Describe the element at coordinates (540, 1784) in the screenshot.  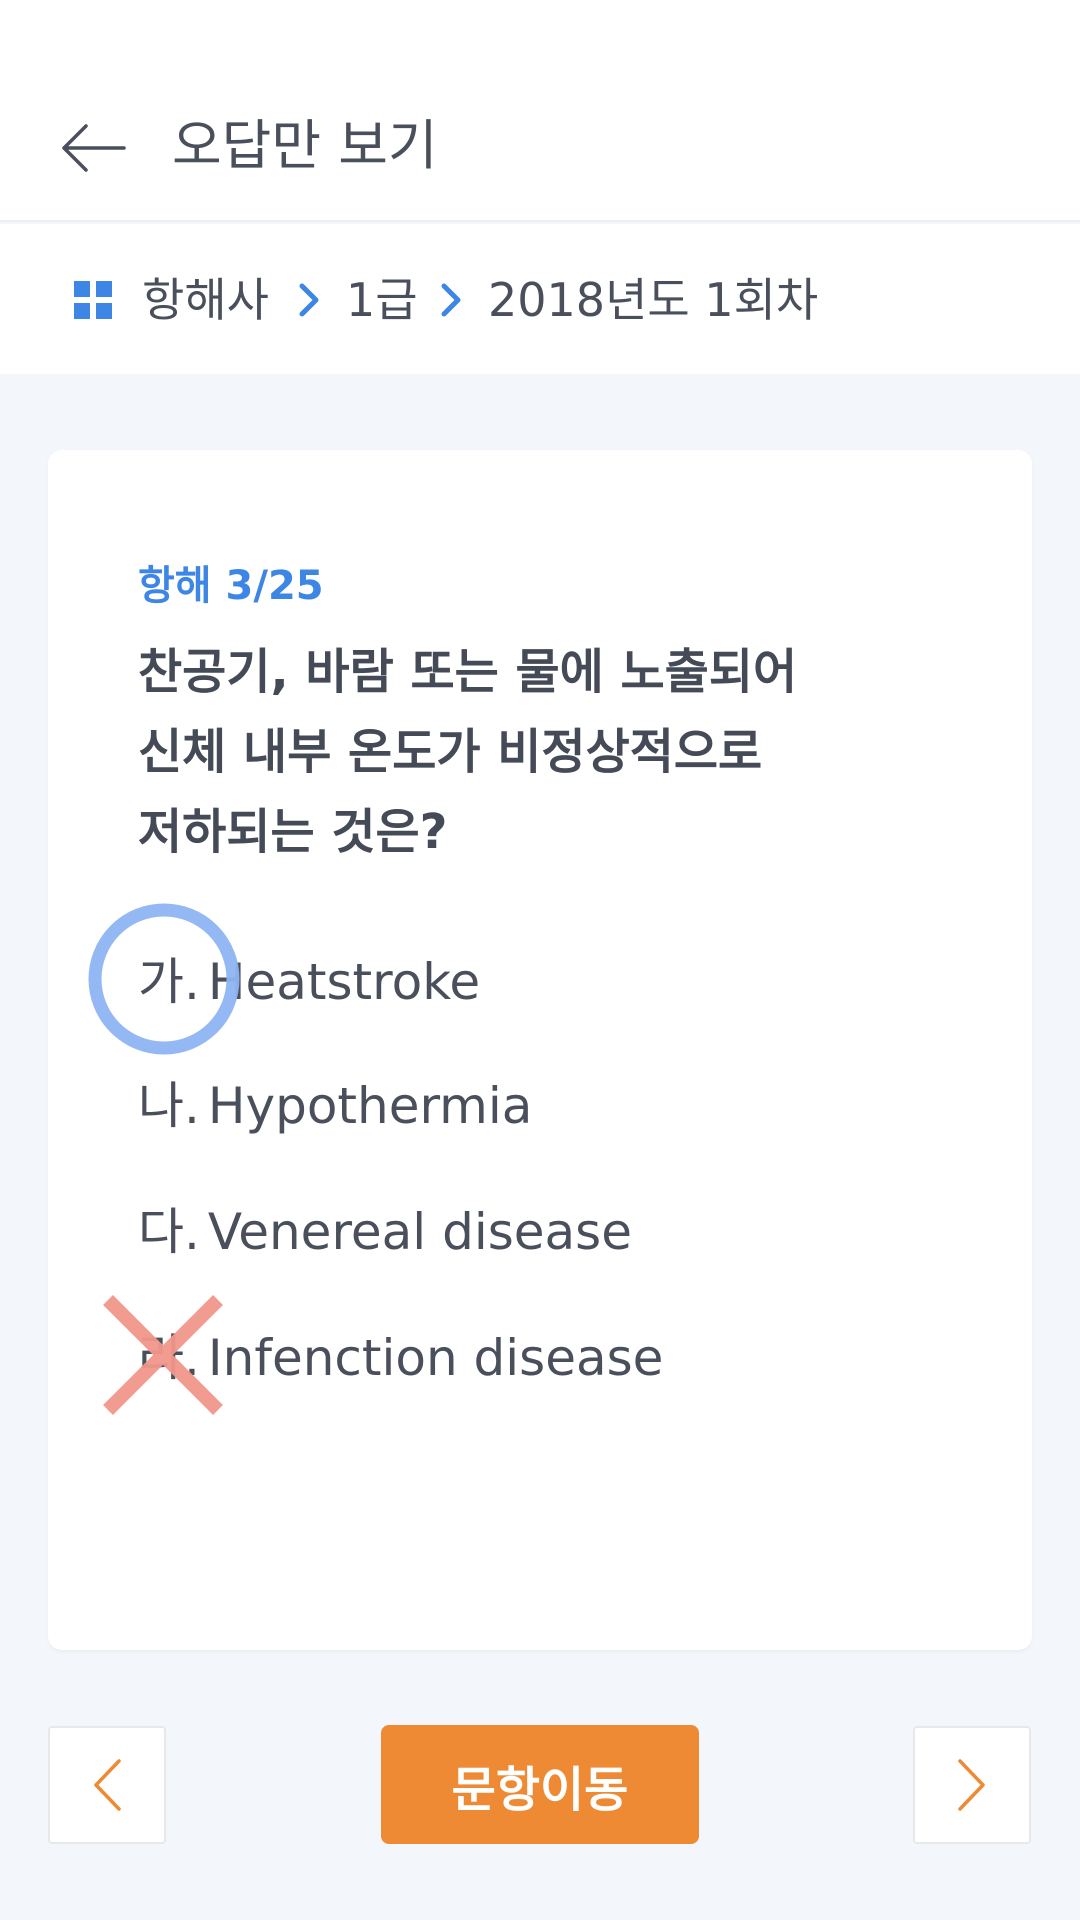
I see `move-question-button: 문항이동` at that location.